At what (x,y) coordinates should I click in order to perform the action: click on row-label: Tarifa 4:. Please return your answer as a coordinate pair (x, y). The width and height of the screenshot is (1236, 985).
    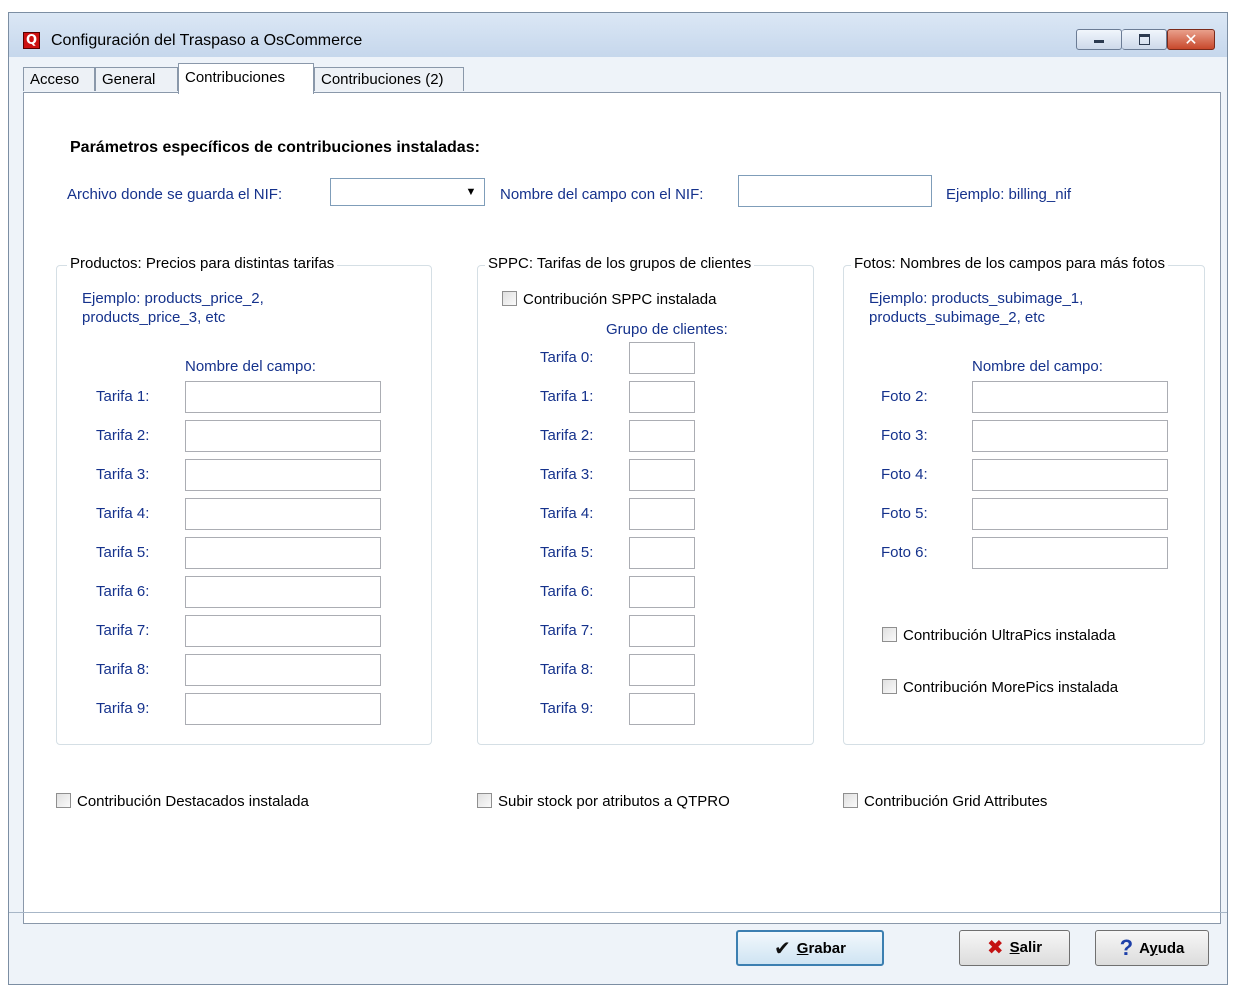
    Looking at the image, I should click on (123, 513).